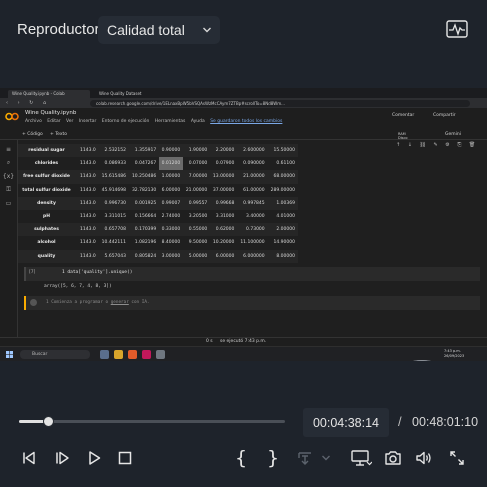 The width and height of the screenshot is (487, 487). Describe the element at coordinates (51, 113) in the screenshot. I see `notebook-name: Wine Quality.ipynb` at that location.